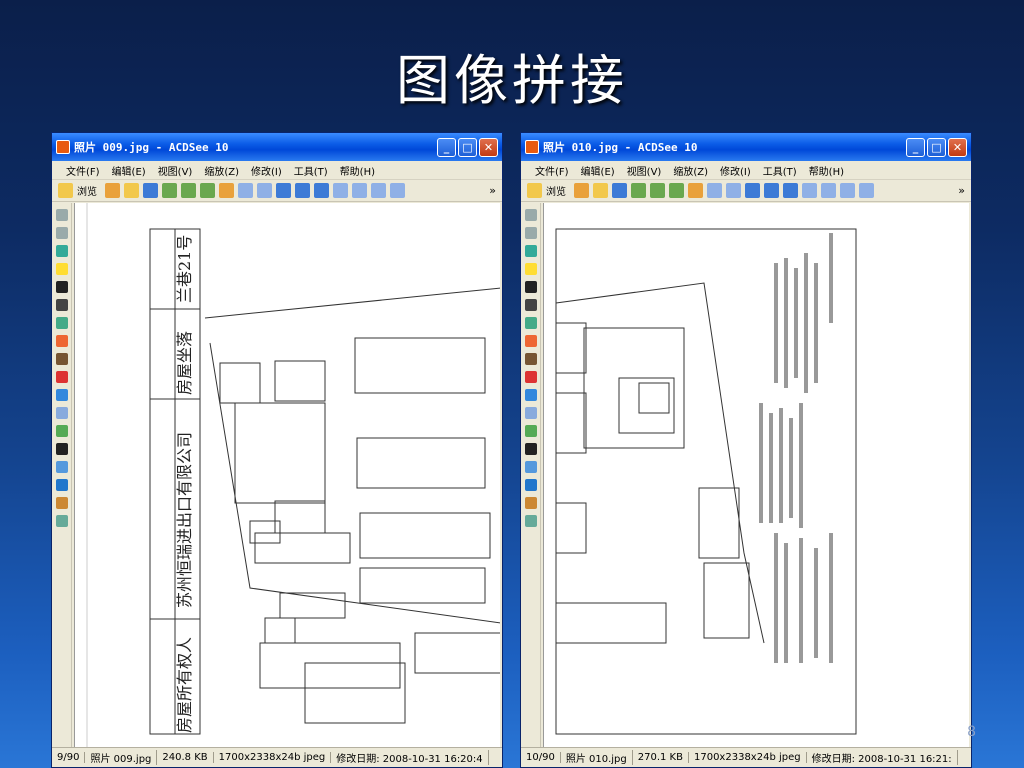  I want to click on title-bar: 照片 010.jpg - ACDSee 10 _ □ ✕, so click(746, 147).